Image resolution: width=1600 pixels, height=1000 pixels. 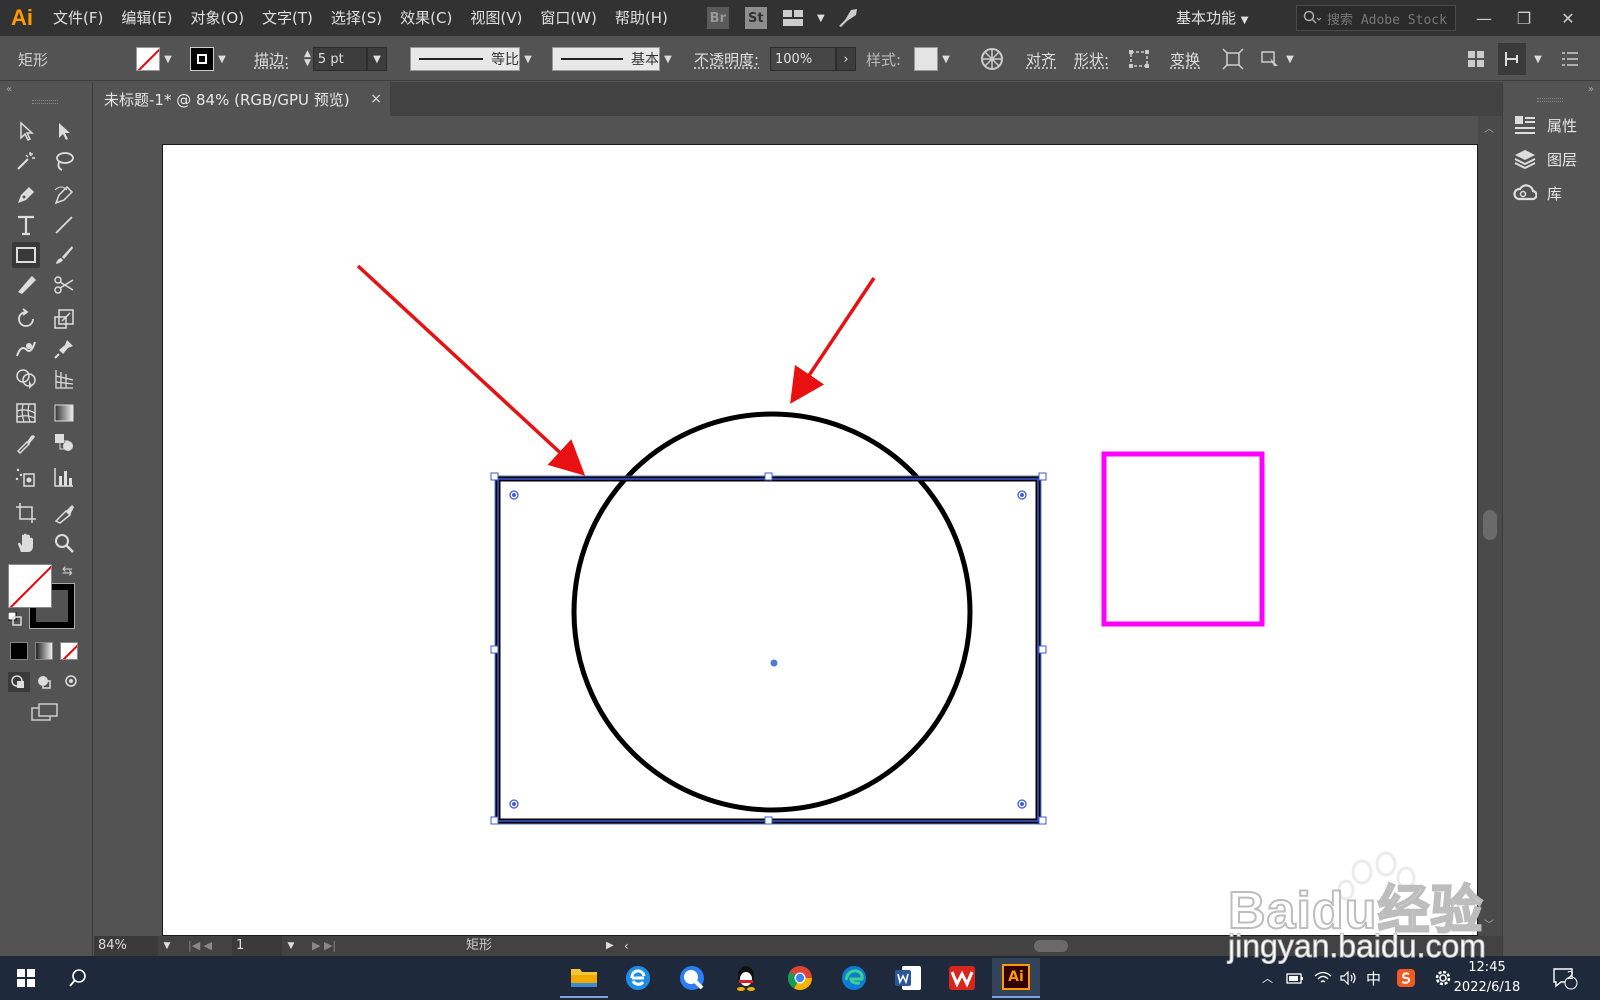 What do you see at coordinates (271, 59) in the screenshot?
I see `stroke-label: 描边:` at bounding box center [271, 59].